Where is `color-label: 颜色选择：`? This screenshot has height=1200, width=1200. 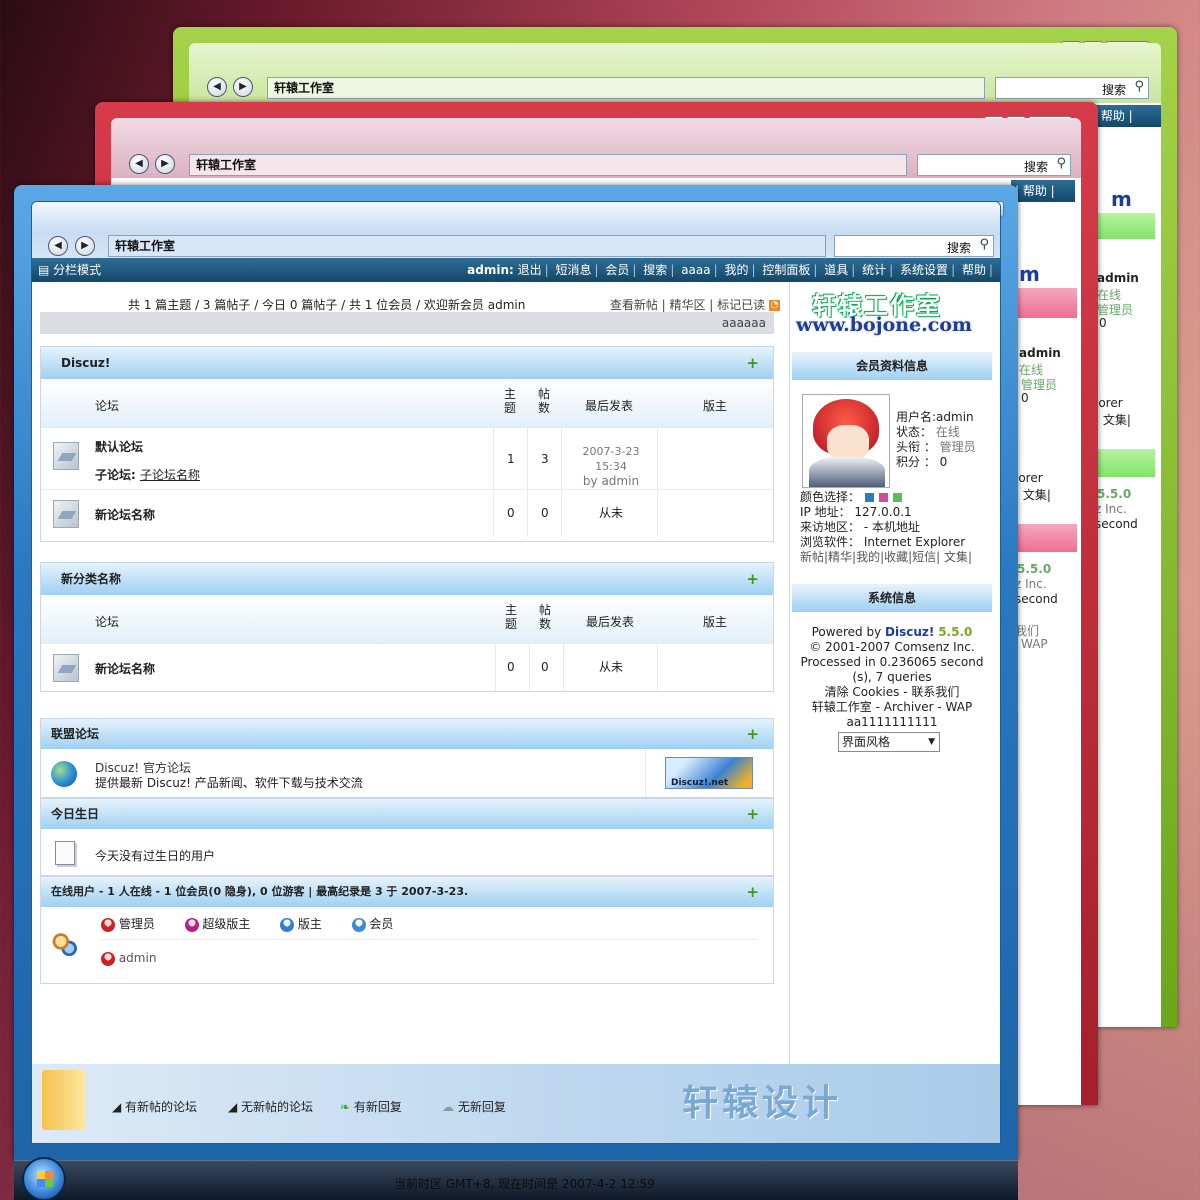
color-label: 颜色选择： is located at coordinates (830, 497).